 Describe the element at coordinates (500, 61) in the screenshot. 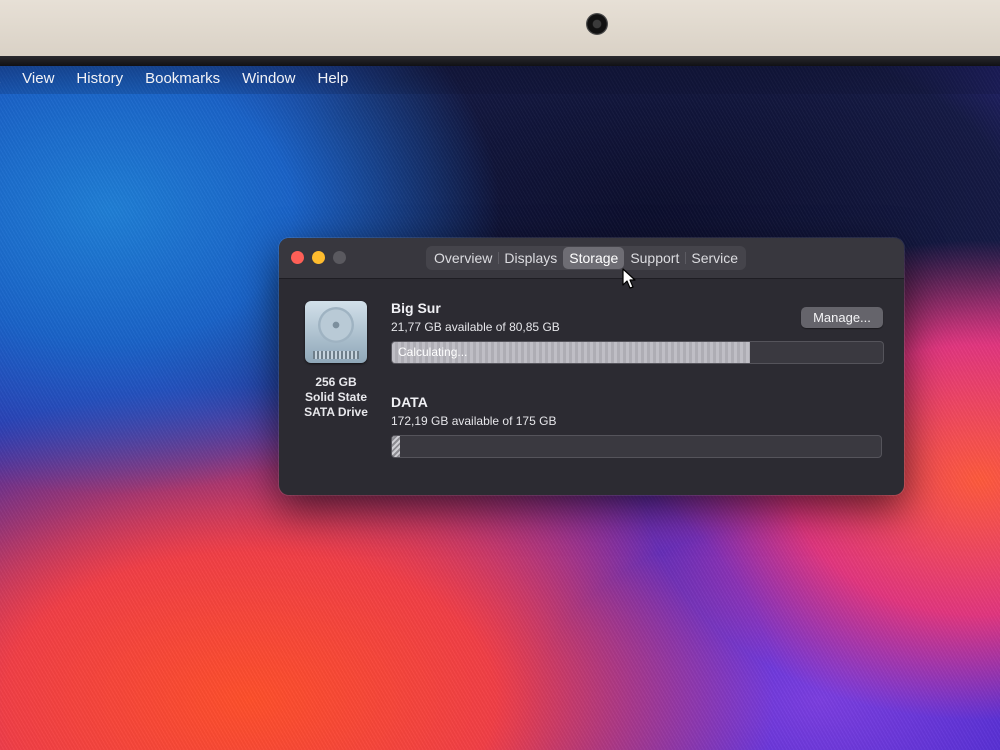

I see `bezel-edge` at that location.